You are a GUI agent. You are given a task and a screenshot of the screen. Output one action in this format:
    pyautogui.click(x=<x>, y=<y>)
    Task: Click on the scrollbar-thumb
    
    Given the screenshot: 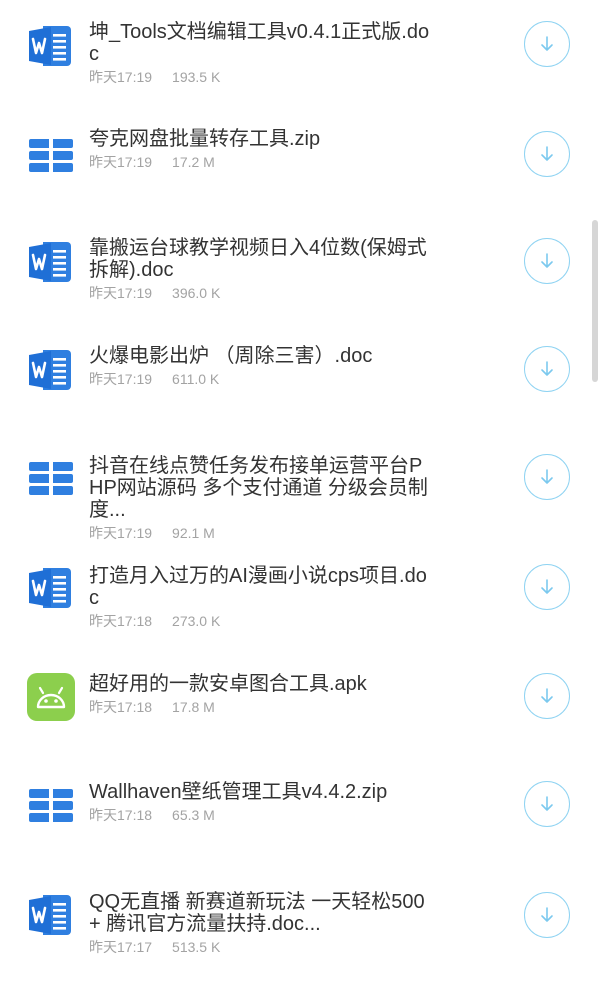 What is the action you would take?
    pyautogui.click(x=595, y=301)
    